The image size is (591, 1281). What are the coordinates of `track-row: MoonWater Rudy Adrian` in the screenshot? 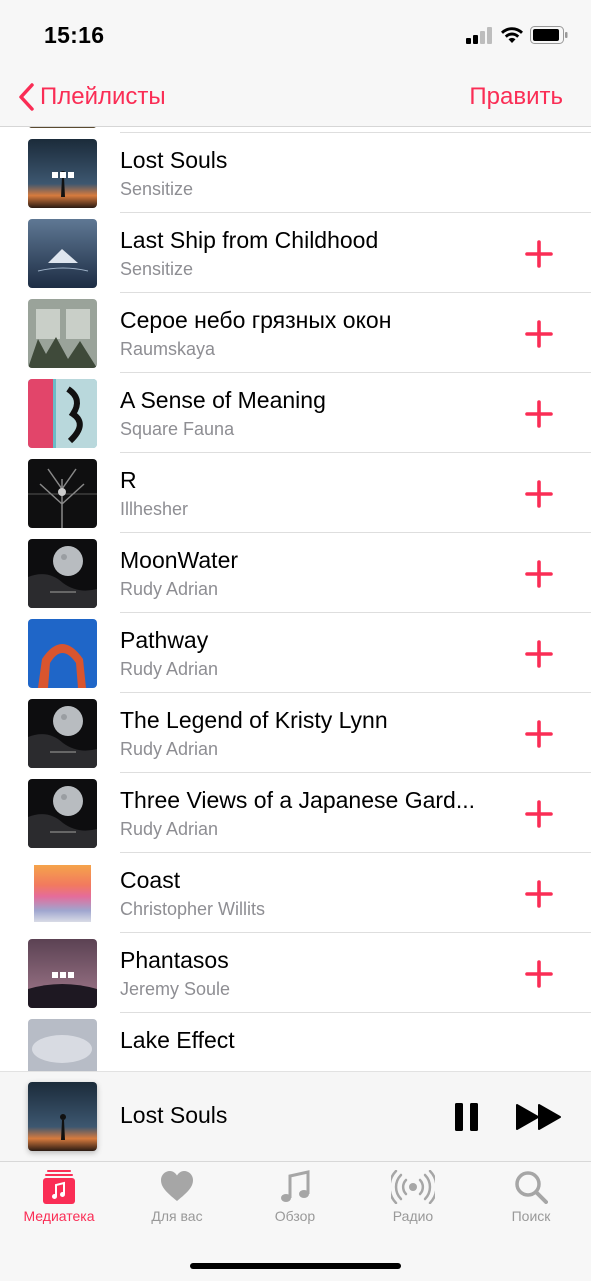 It's located at (295, 573).